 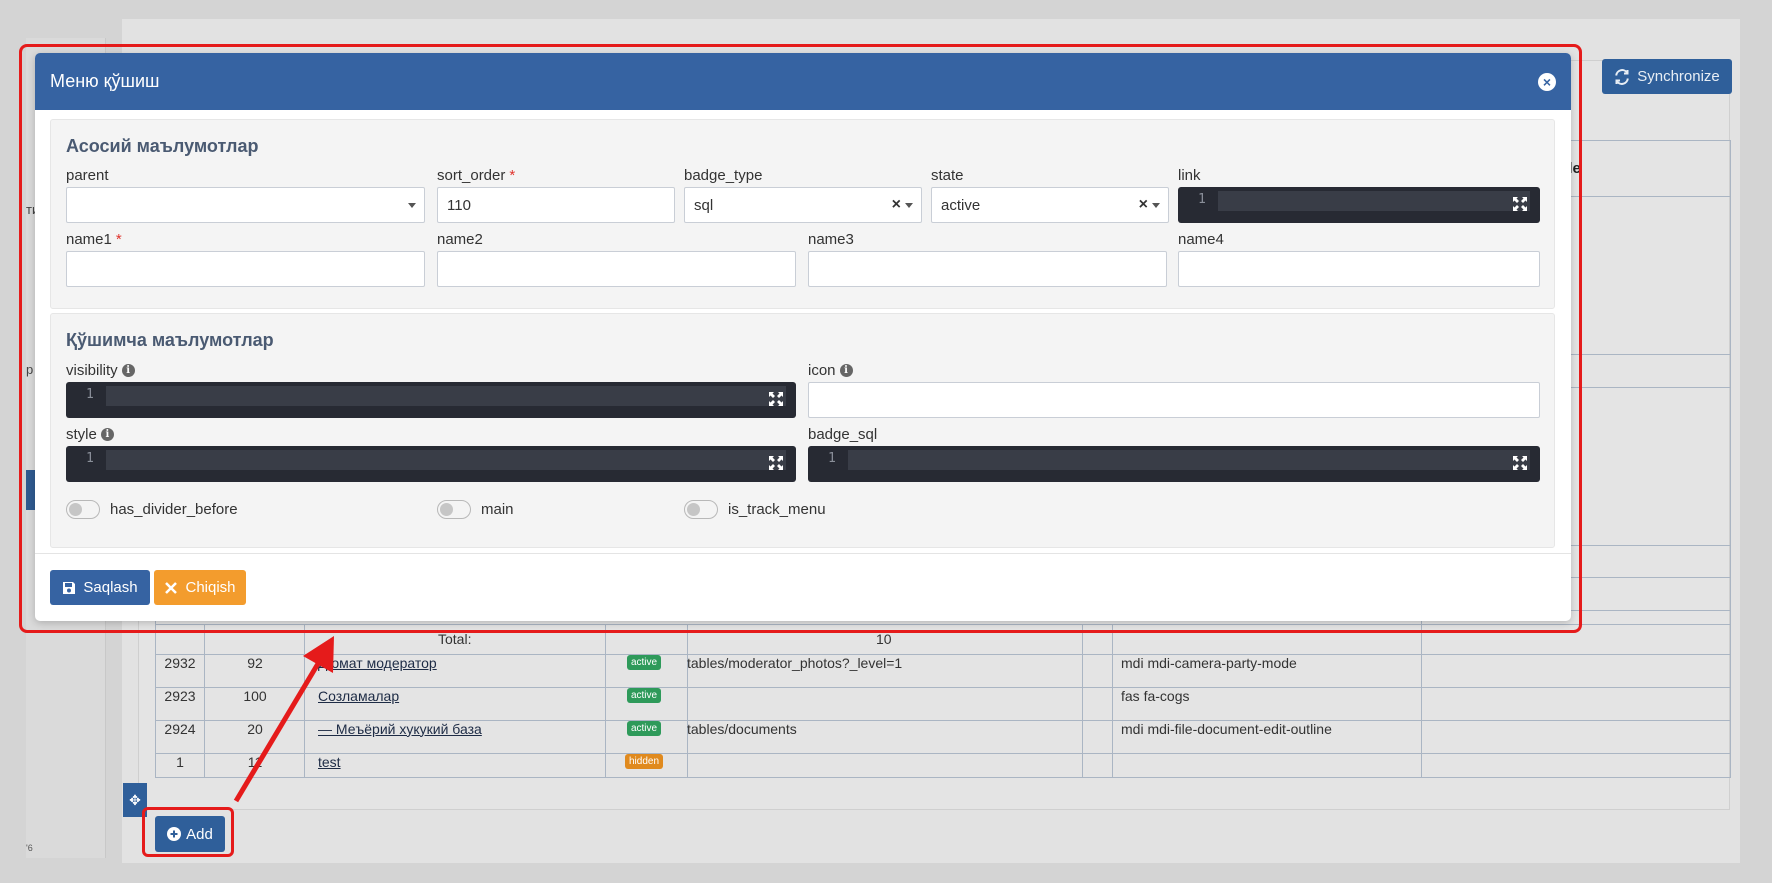 What do you see at coordinates (255, 662) in the screenshot?
I see `row-sort-order: 92` at bounding box center [255, 662].